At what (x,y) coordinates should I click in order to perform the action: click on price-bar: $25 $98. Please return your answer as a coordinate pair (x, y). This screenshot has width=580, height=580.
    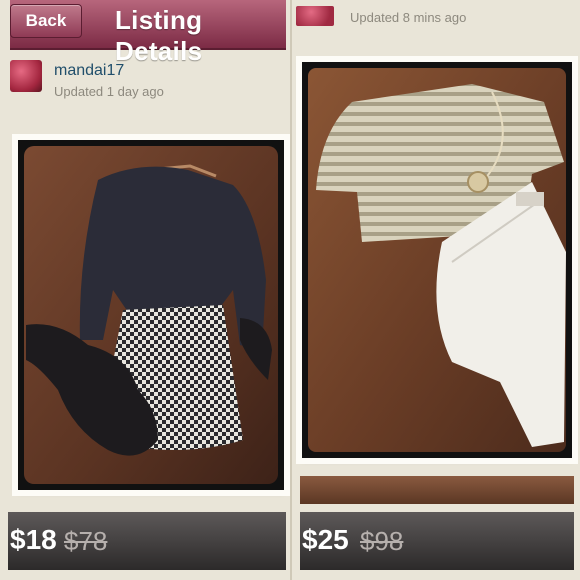
    Looking at the image, I should click on (437, 541).